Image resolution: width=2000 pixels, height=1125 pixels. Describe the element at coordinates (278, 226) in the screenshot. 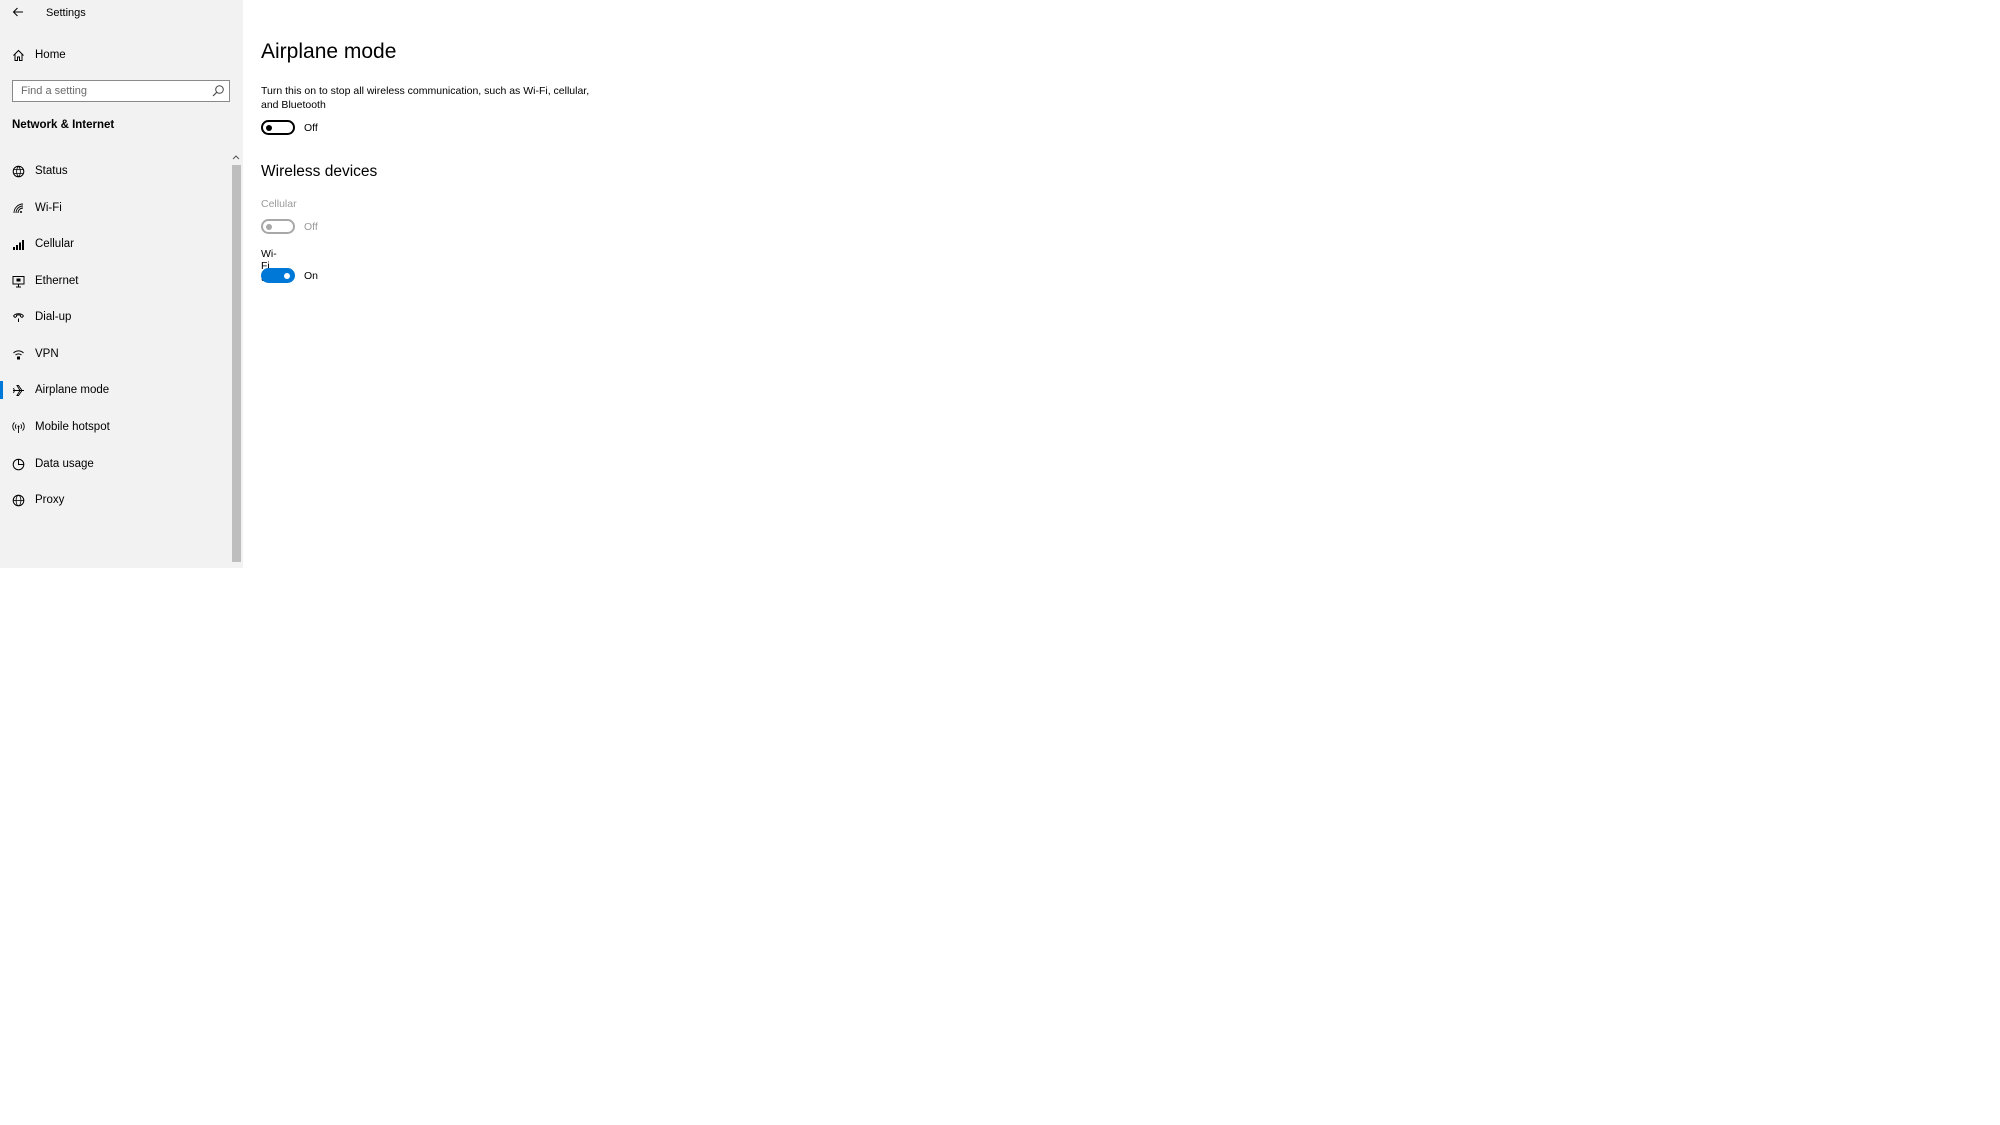

I see `cellular-toggle` at that location.